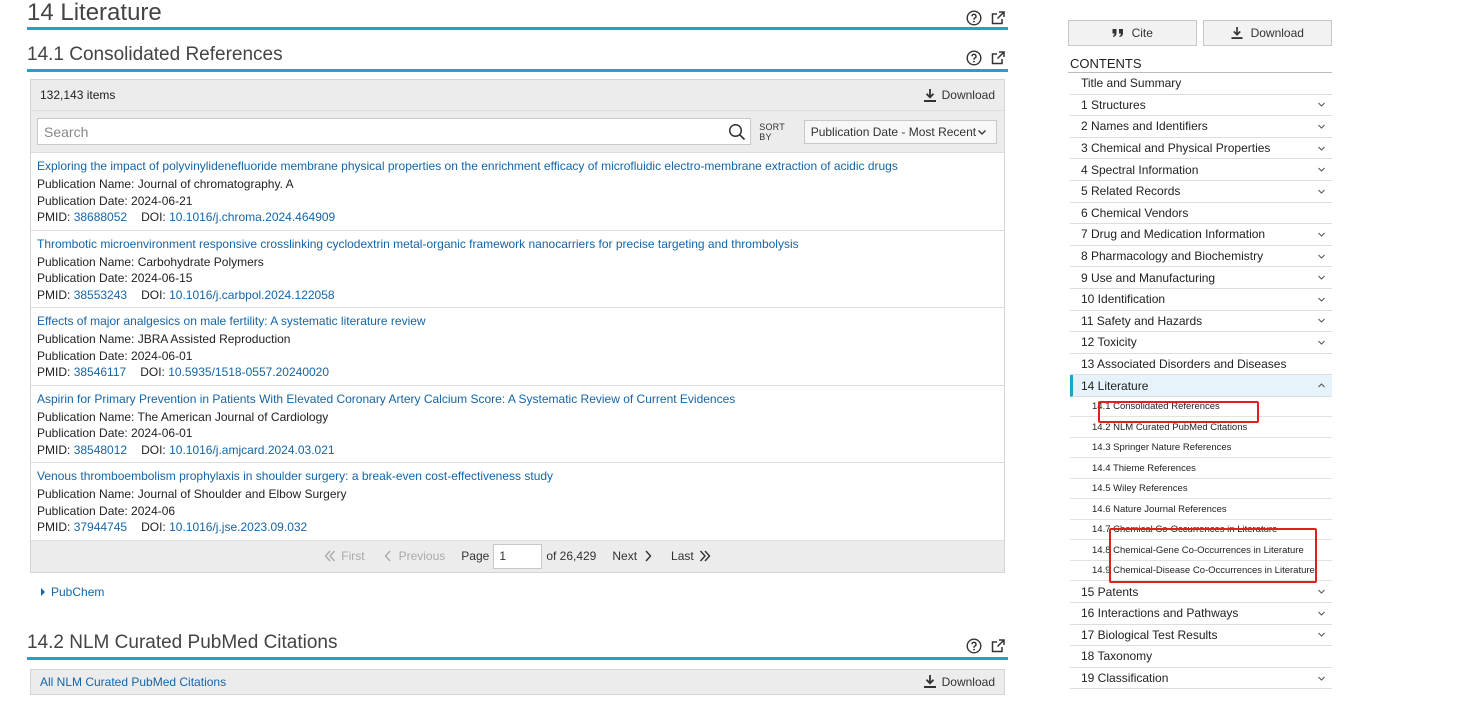  Describe the element at coordinates (1201, 489) in the screenshot. I see `toc-item-14-5-wiley-references: 14.5 Wiley References` at that location.